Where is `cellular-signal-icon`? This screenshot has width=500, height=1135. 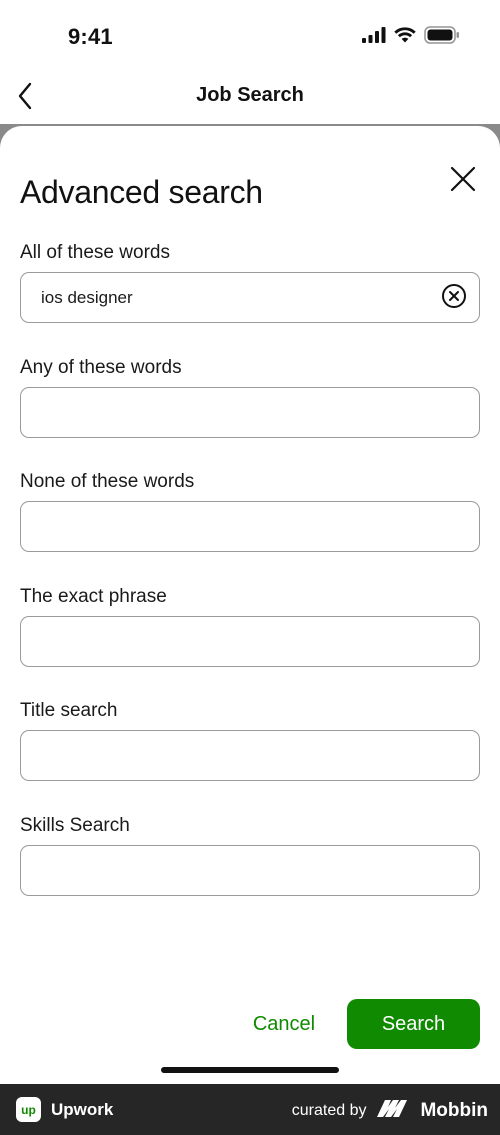 cellular-signal-icon is located at coordinates (374, 37).